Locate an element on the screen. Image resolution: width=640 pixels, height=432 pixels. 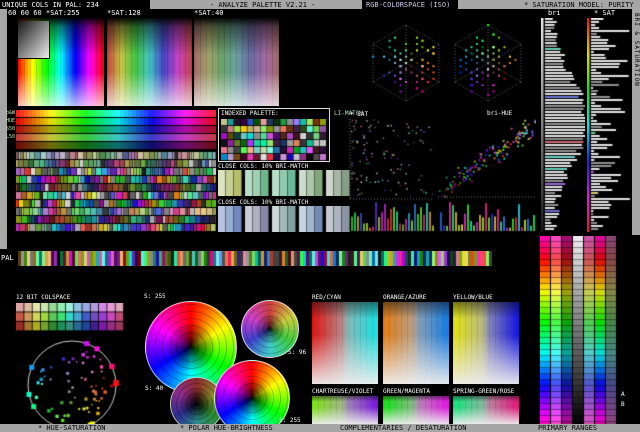
footer-primary-ranges: PRIMARY RANGES is located at coordinates (568, 428).